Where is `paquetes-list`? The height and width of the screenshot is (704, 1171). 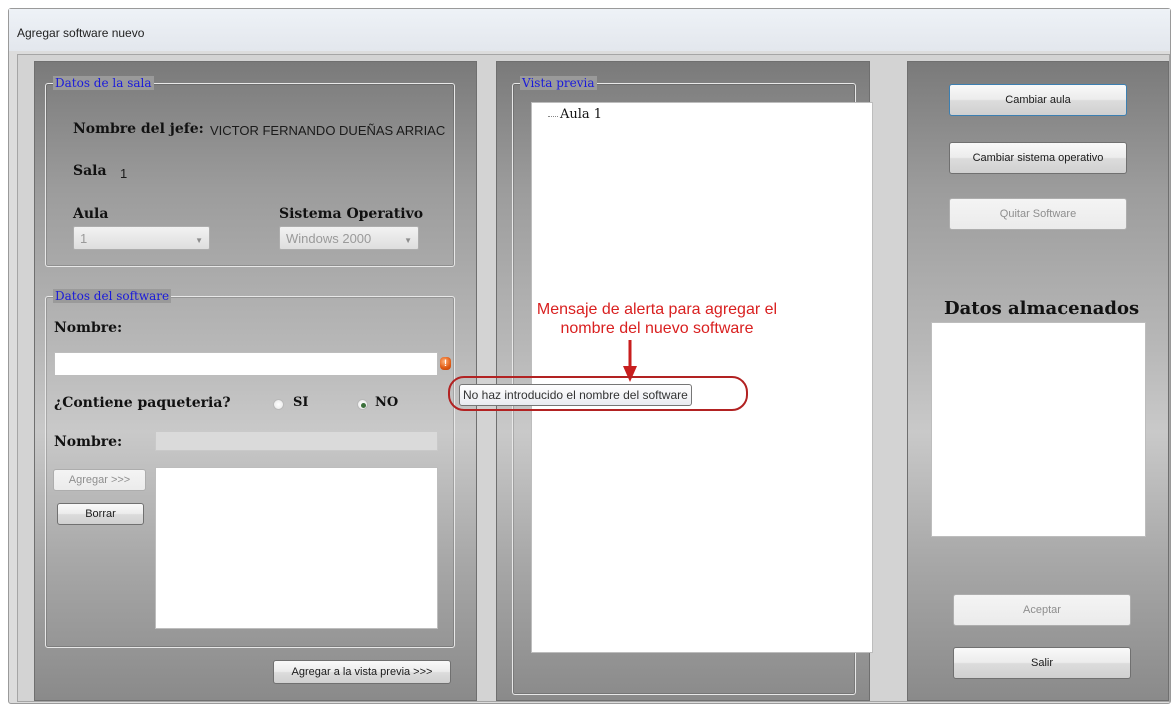
paquetes-list is located at coordinates (296, 548).